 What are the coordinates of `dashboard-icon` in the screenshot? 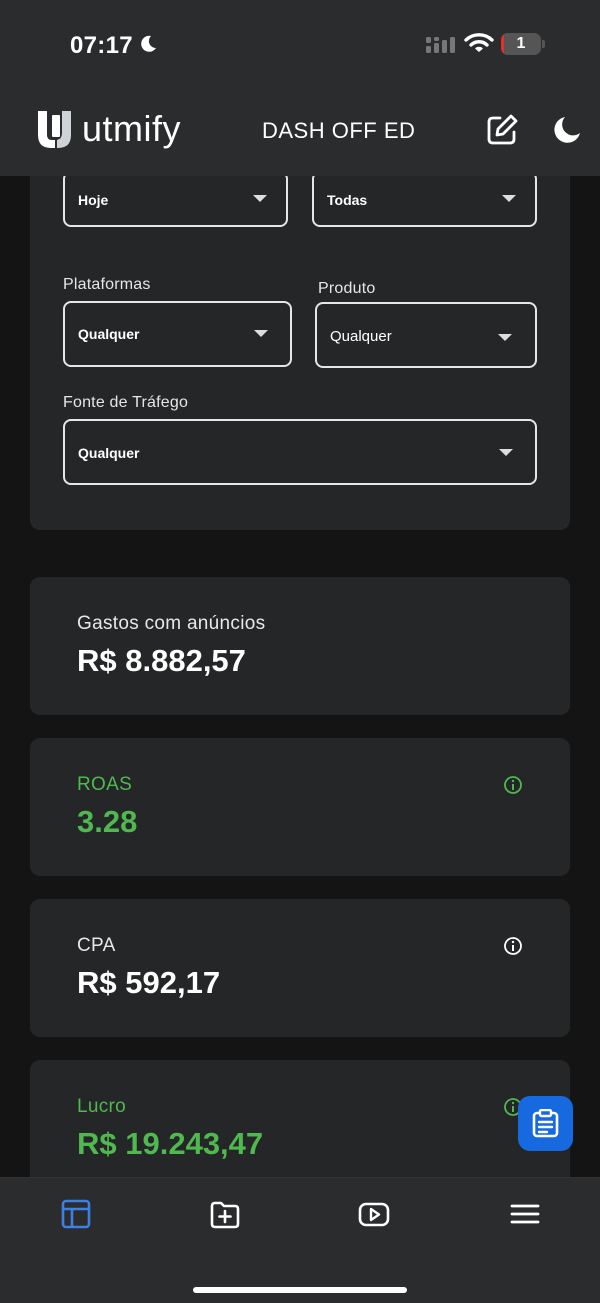 It's located at (76, 1214).